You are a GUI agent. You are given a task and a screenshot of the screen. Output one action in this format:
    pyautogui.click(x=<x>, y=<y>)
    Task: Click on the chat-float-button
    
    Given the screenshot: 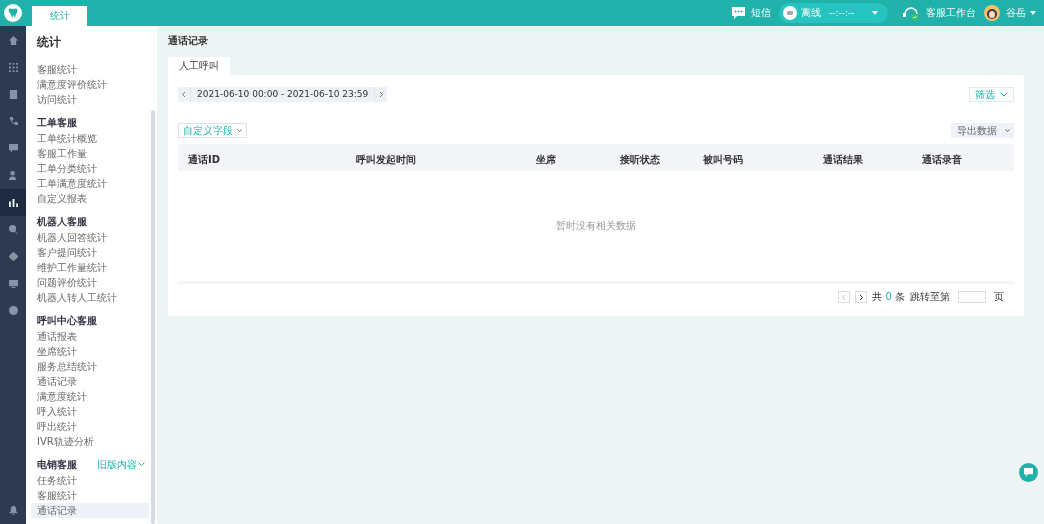 What is the action you would take?
    pyautogui.click(x=1028, y=472)
    